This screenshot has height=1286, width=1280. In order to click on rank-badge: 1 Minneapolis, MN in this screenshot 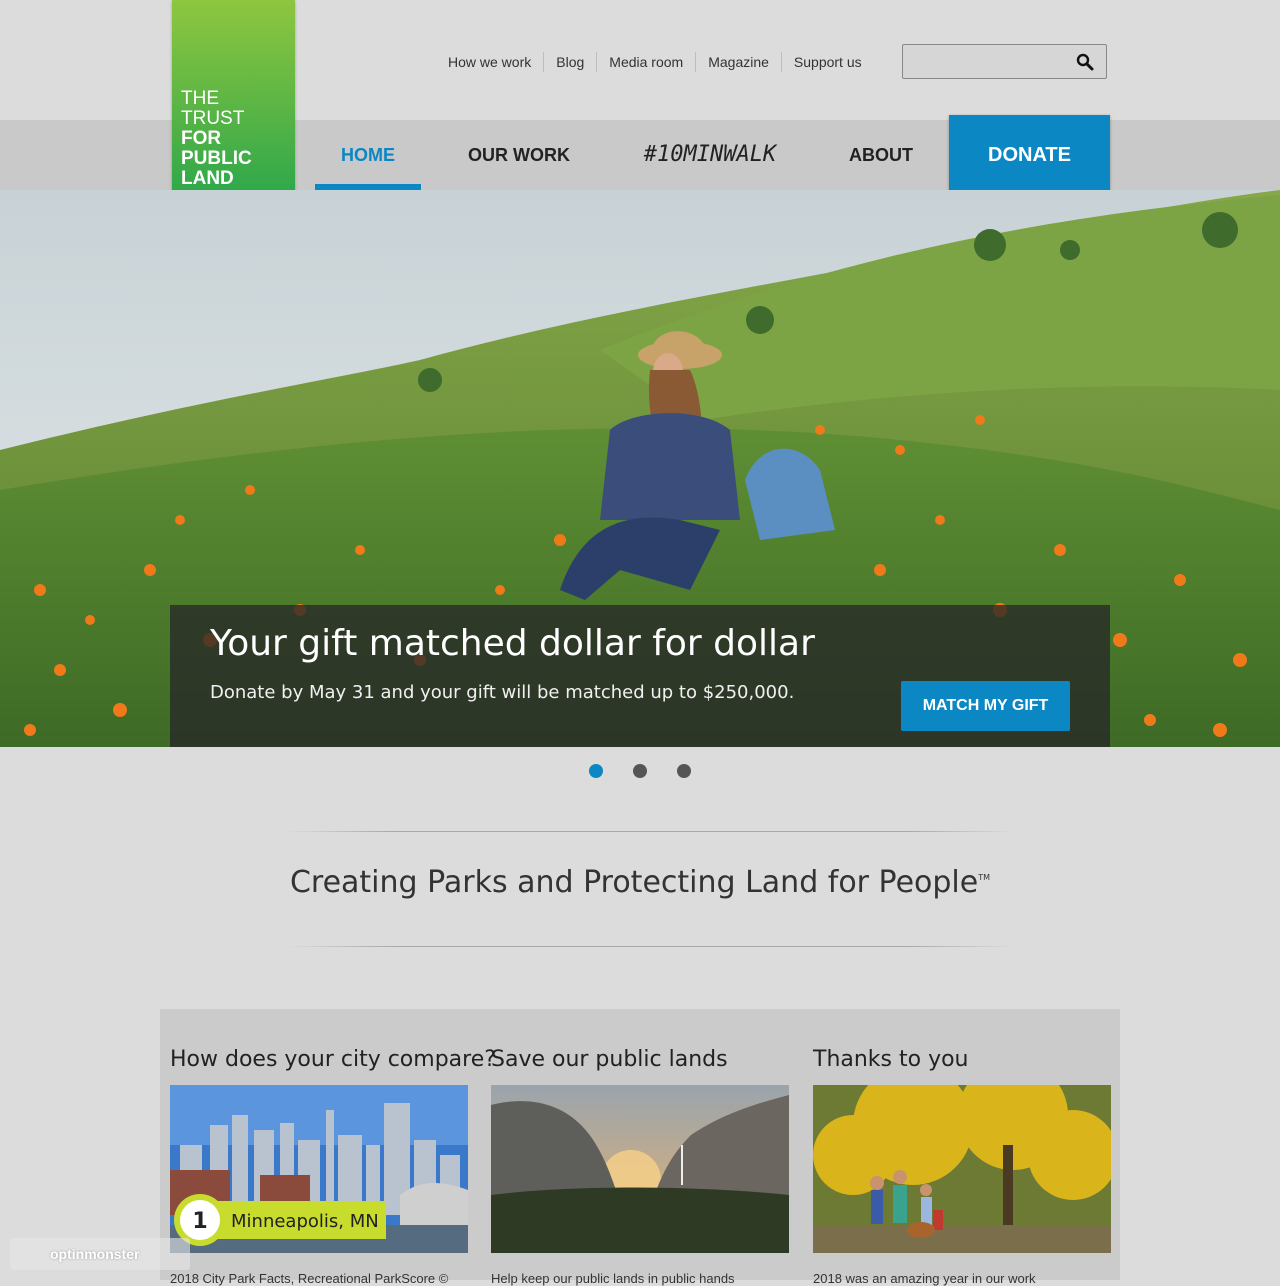, I will do `click(280, 1220)`.